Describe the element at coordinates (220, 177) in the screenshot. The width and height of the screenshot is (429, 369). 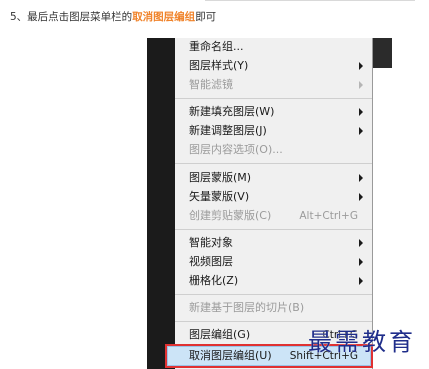
I see `menu-item-label: 图层蒙版(M)` at that location.